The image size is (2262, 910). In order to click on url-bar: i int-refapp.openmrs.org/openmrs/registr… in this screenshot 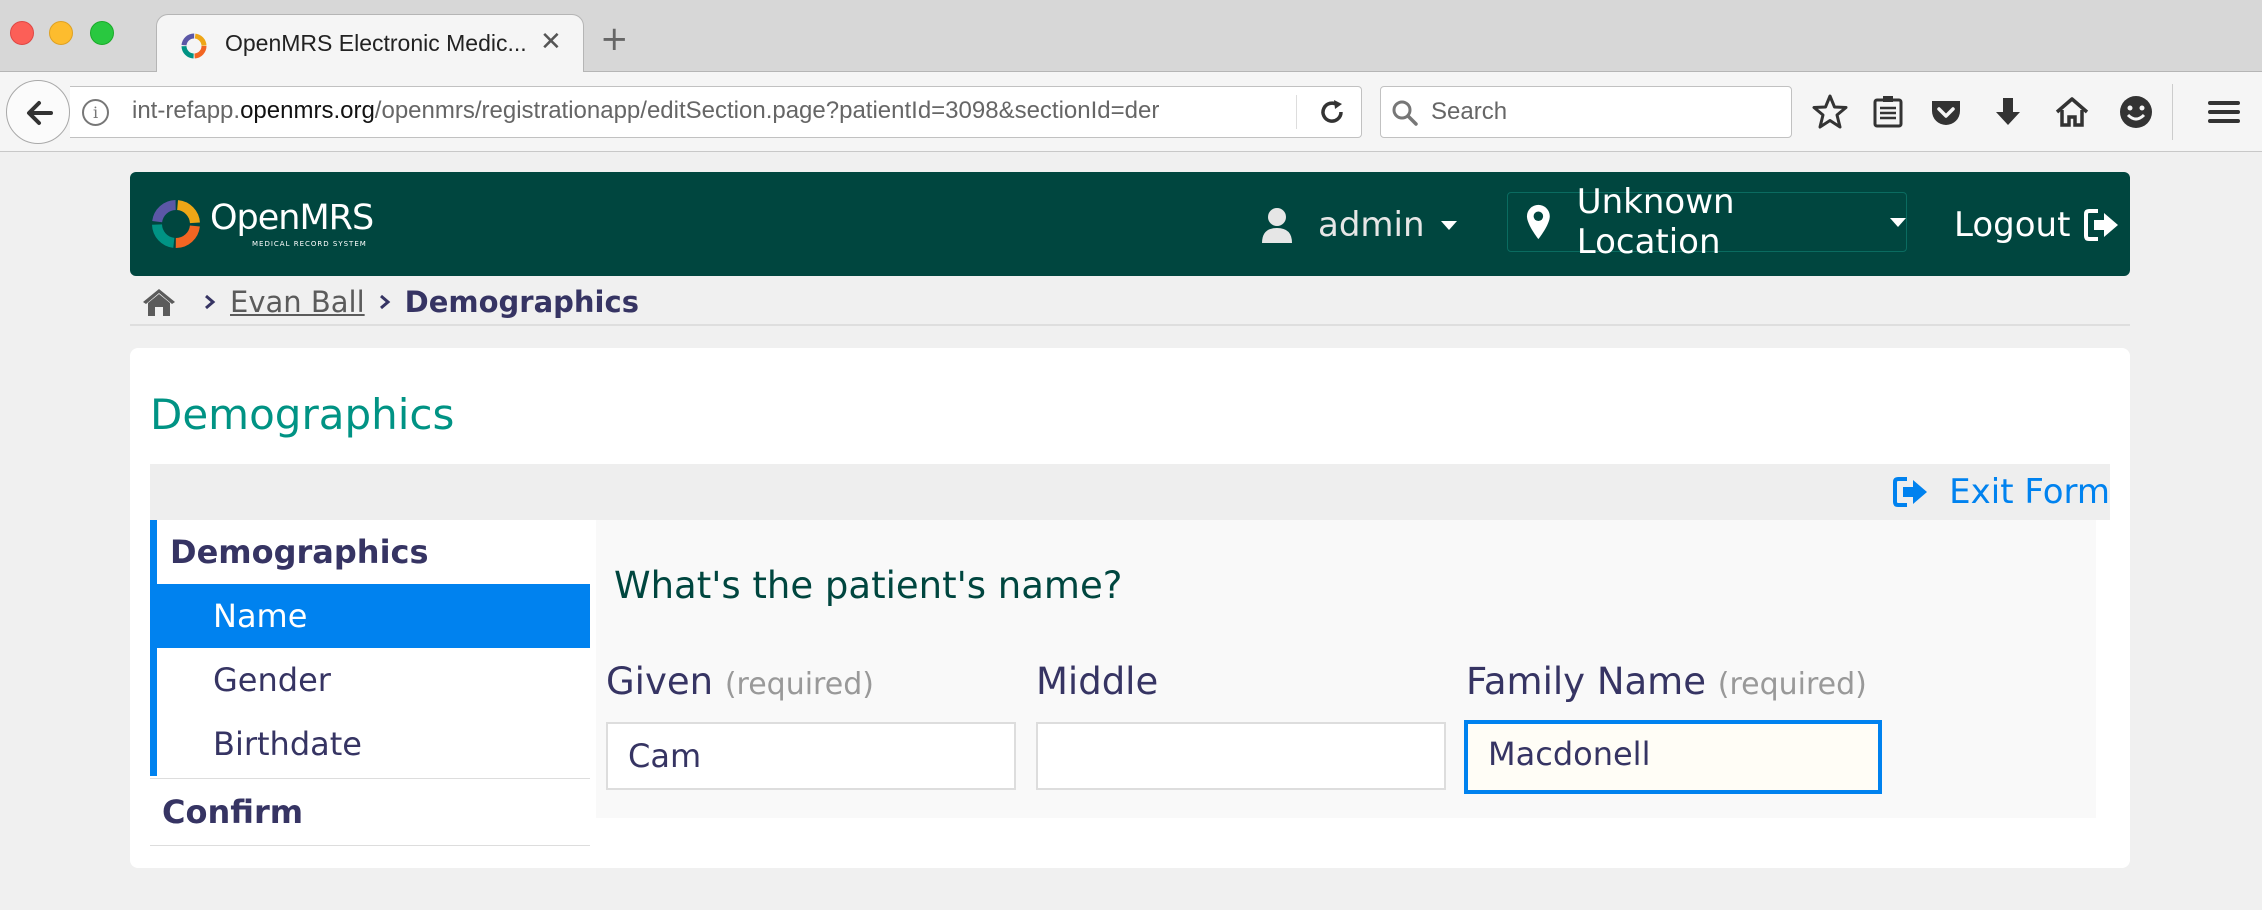, I will do `click(716, 112)`.